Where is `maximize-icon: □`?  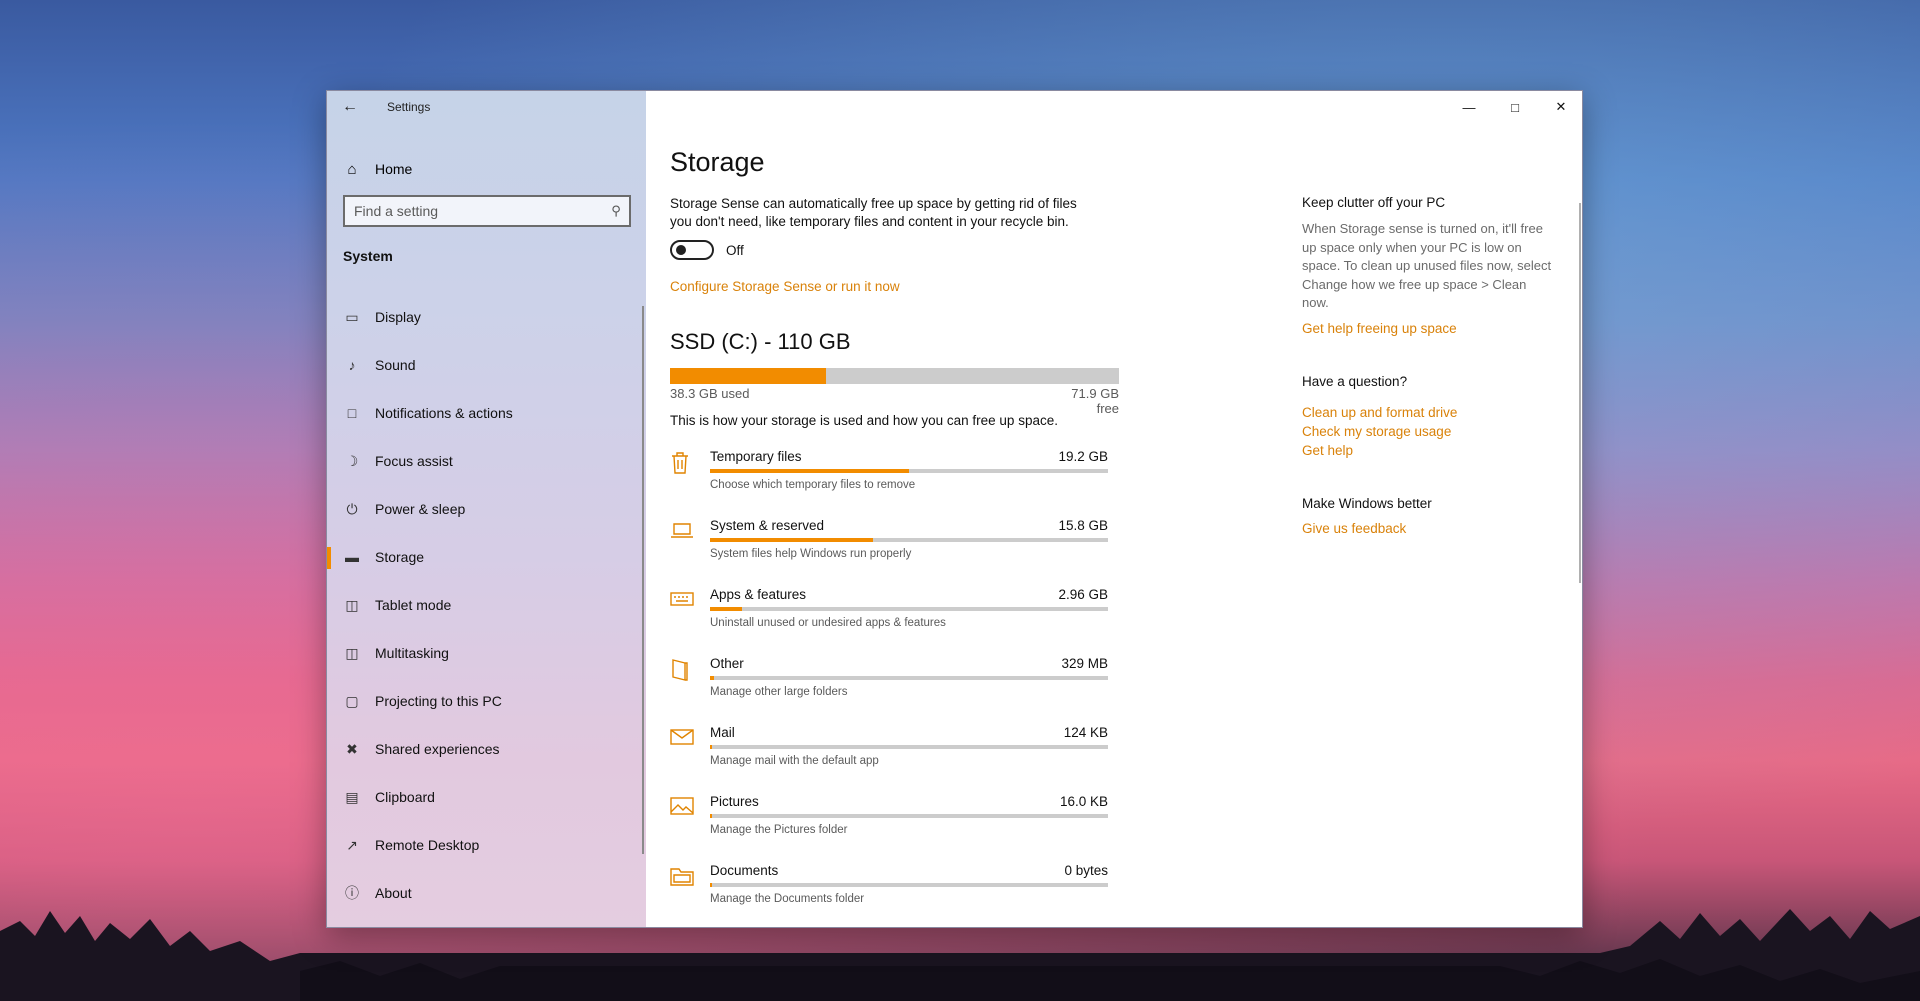 maximize-icon: □ is located at coordinates (1515, 107).